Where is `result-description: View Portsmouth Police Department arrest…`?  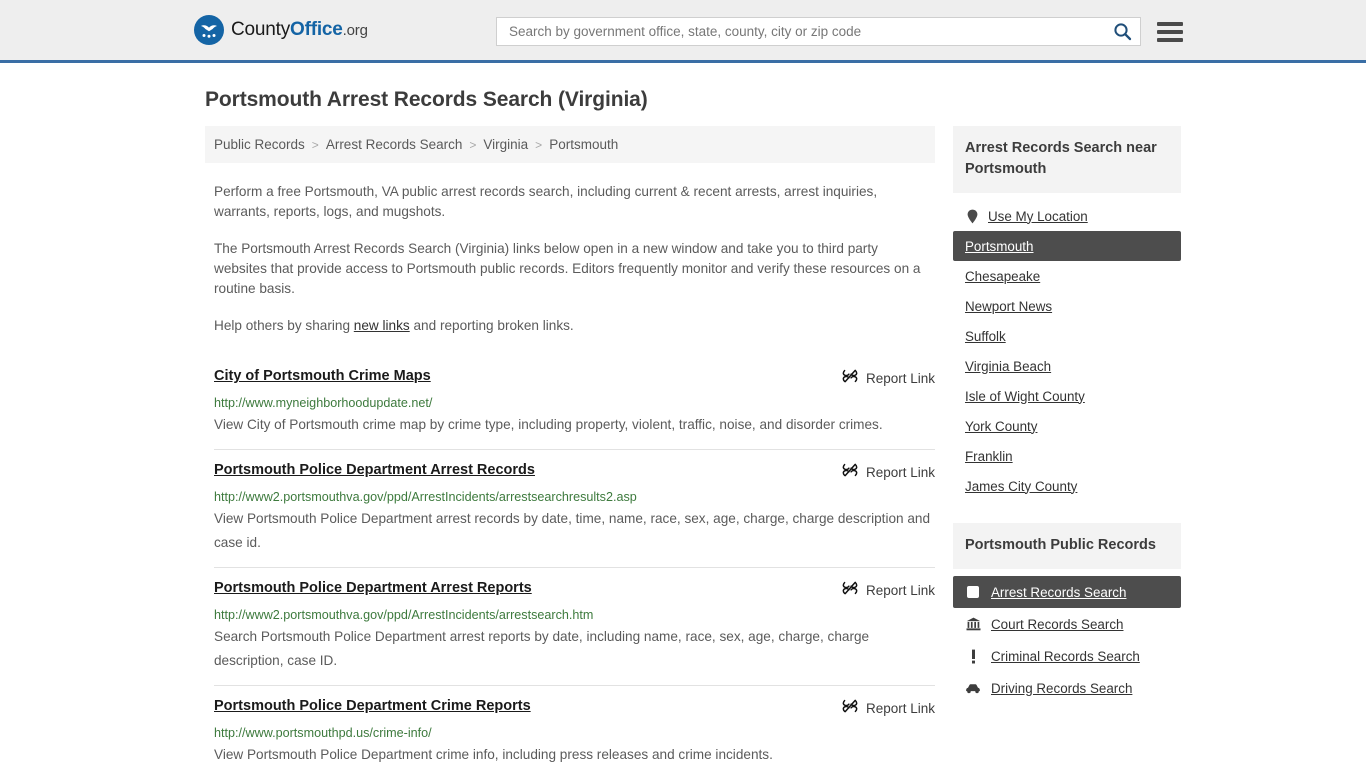 result-description: View Portsmouth Police Department arrest… is located at coordinates (572, 530).